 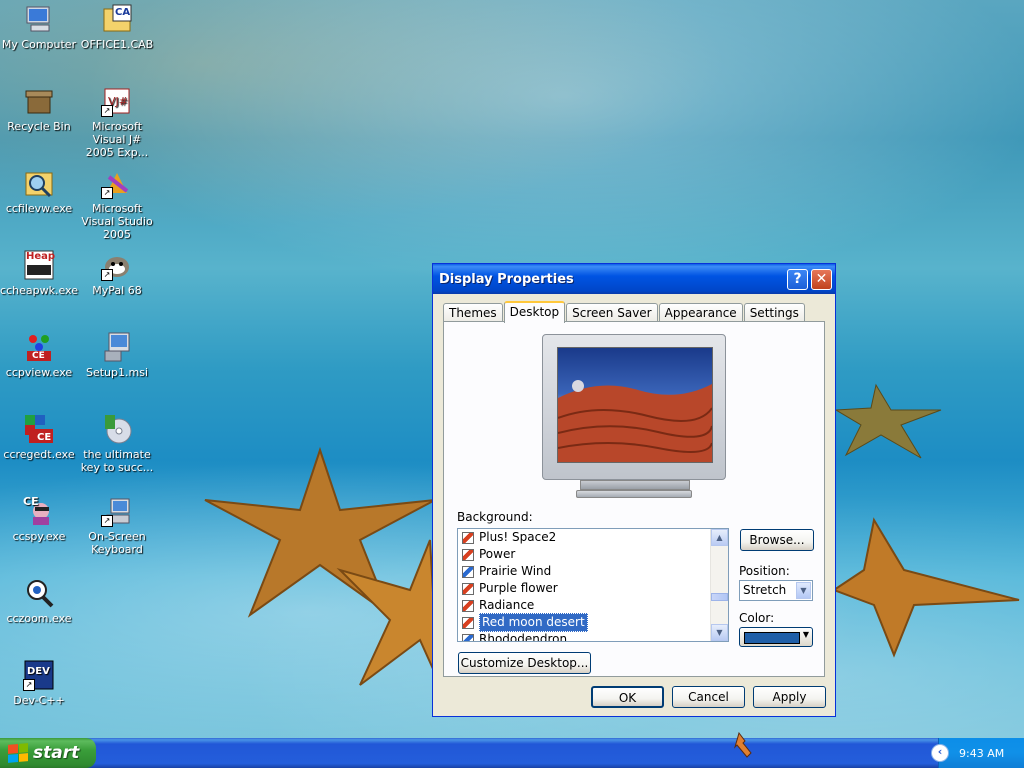 What do you see at coordinates (39, 683) in the screenshot?
I see `desktop-icon-dev-cpp: DEV ↗ Dev-C++` at bounding box center [39, 683].